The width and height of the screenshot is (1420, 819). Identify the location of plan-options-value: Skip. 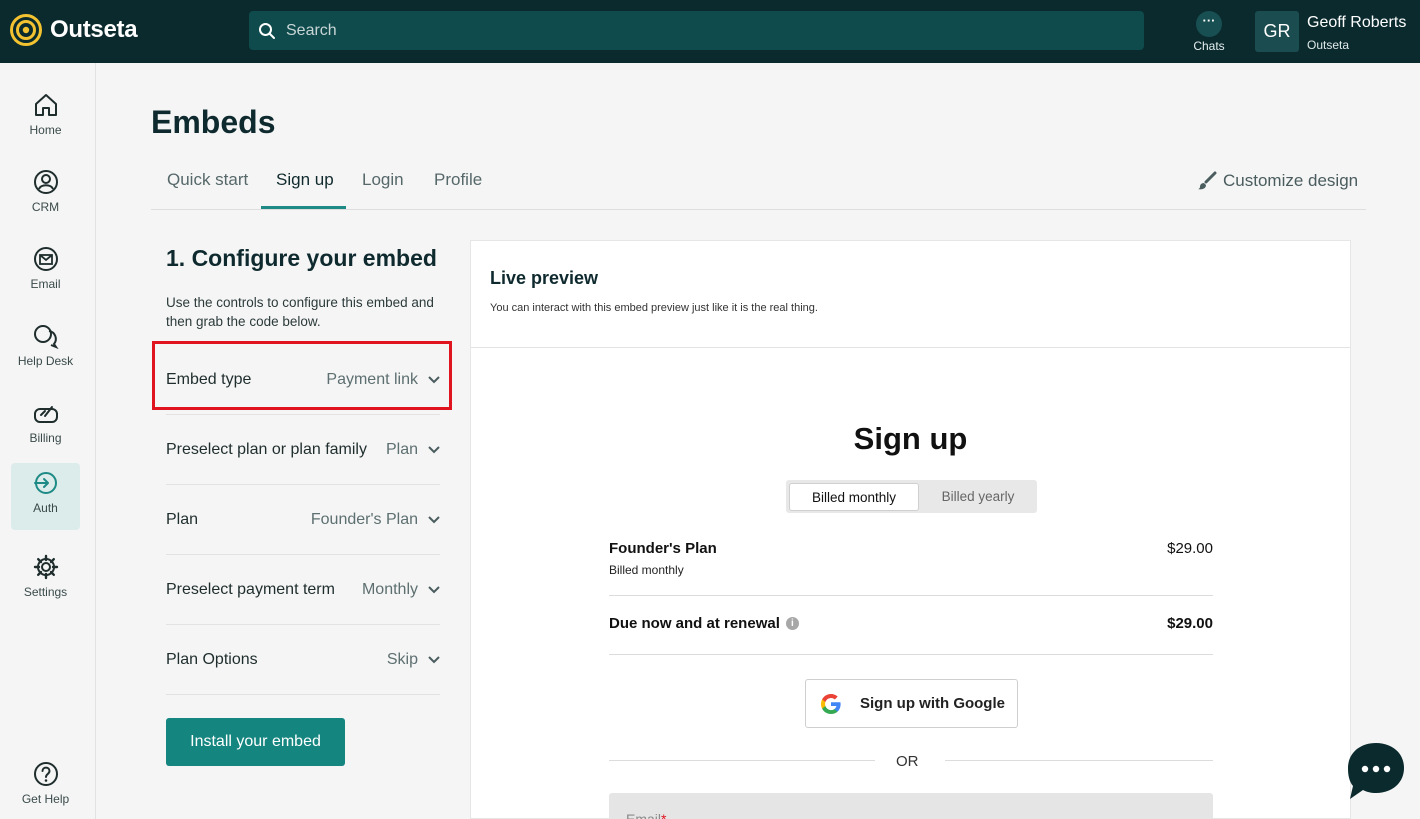
(402, 659).